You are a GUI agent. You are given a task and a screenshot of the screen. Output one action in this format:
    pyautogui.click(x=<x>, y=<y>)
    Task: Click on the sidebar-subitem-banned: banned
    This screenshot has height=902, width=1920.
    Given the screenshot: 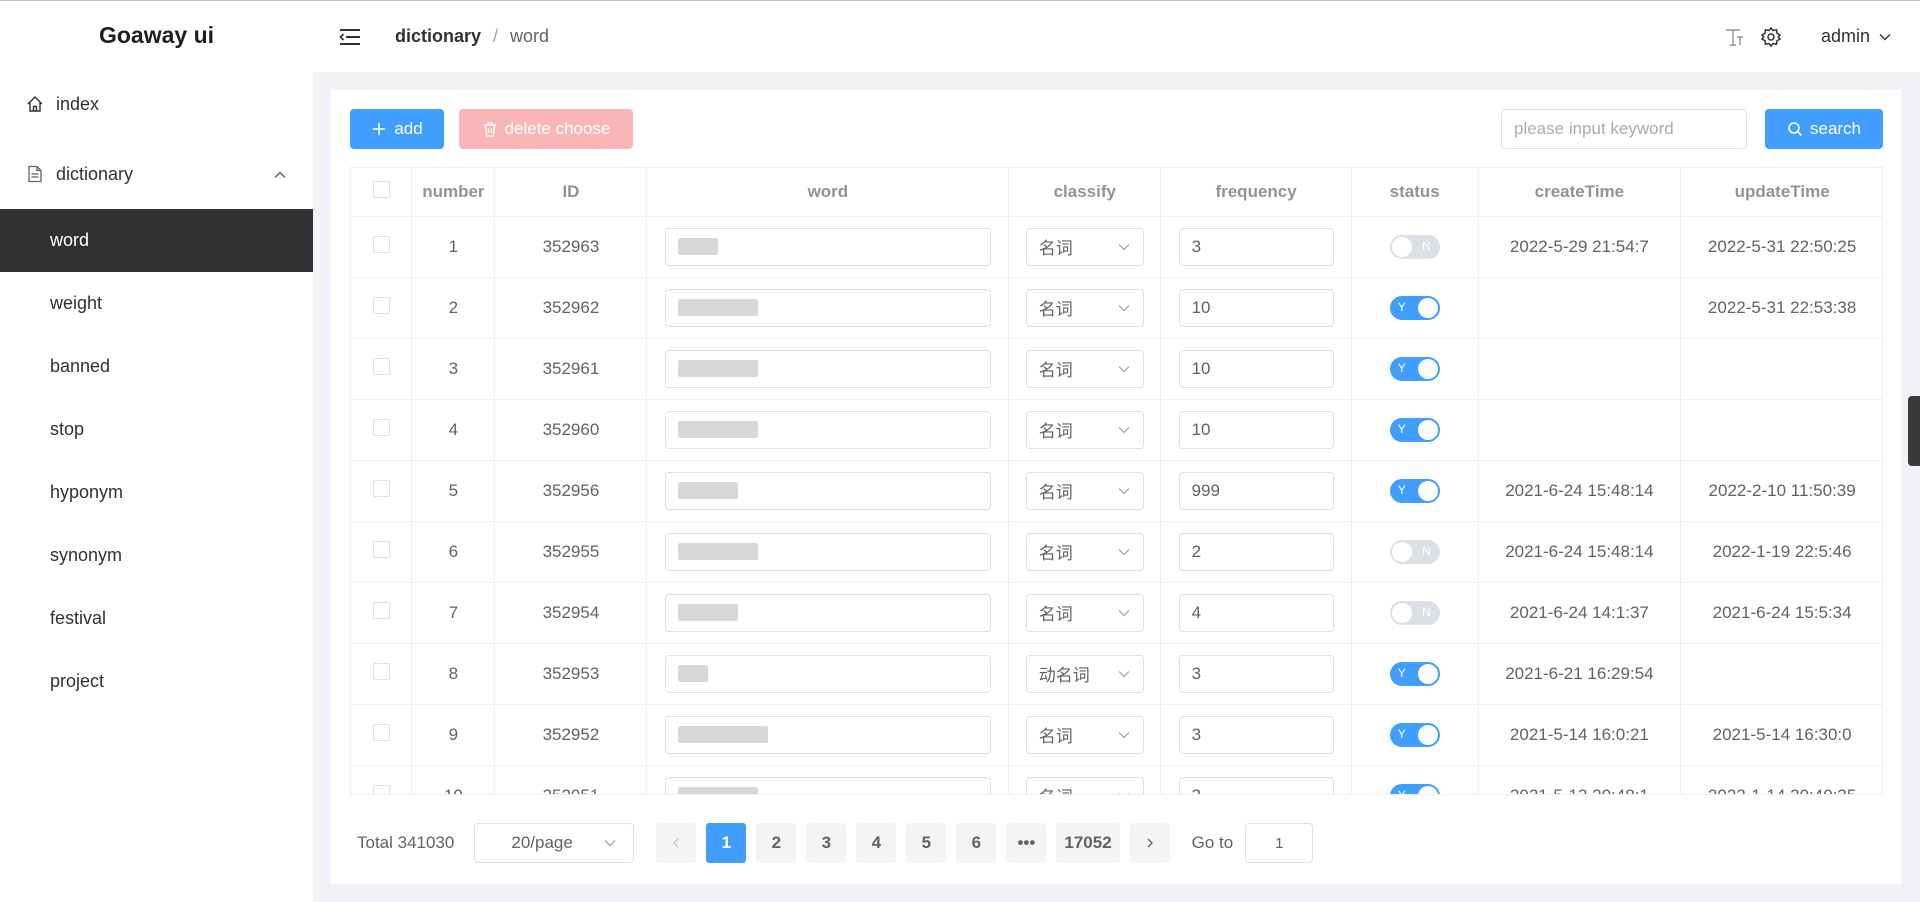 What is the action you would take?
    pyautogui.click(x=156, y=366)
    